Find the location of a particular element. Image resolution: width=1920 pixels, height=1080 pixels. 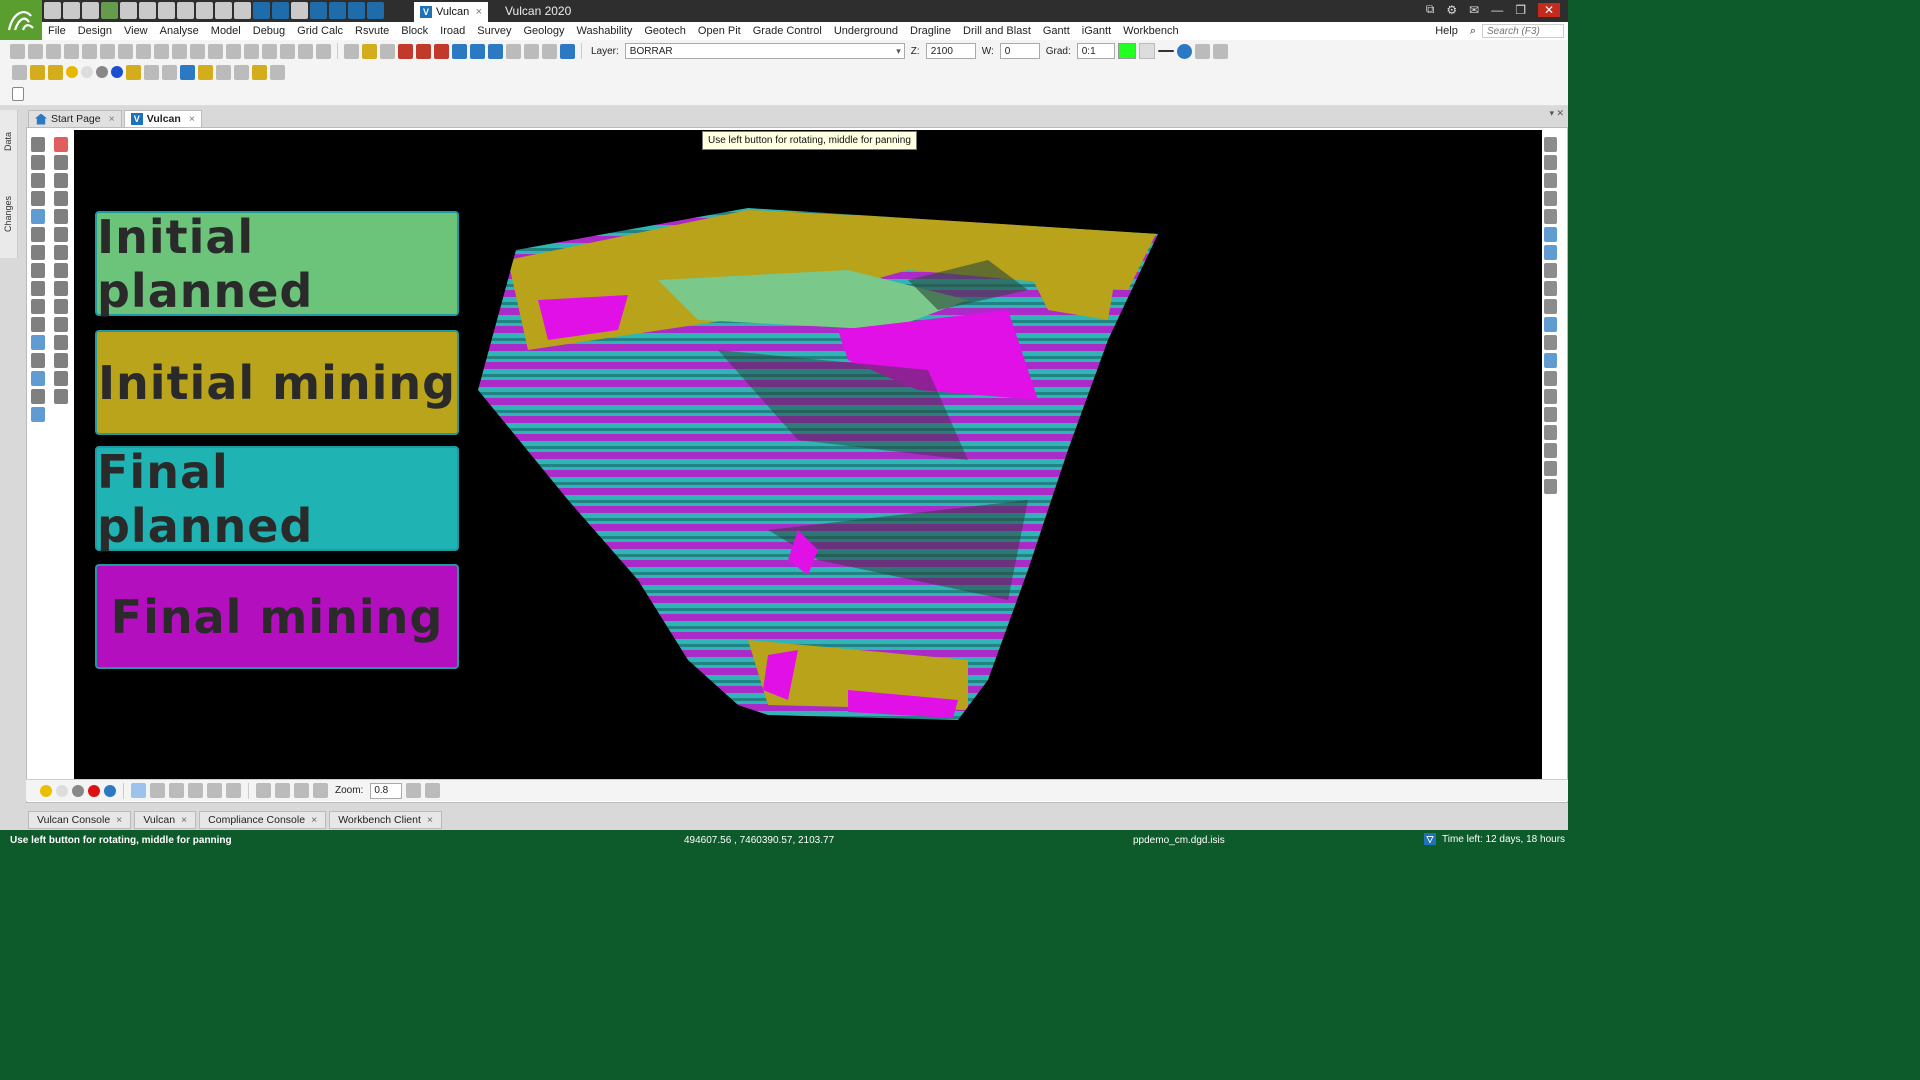

menu-grade-control: Grade Control is located at coordinates (787, 31).